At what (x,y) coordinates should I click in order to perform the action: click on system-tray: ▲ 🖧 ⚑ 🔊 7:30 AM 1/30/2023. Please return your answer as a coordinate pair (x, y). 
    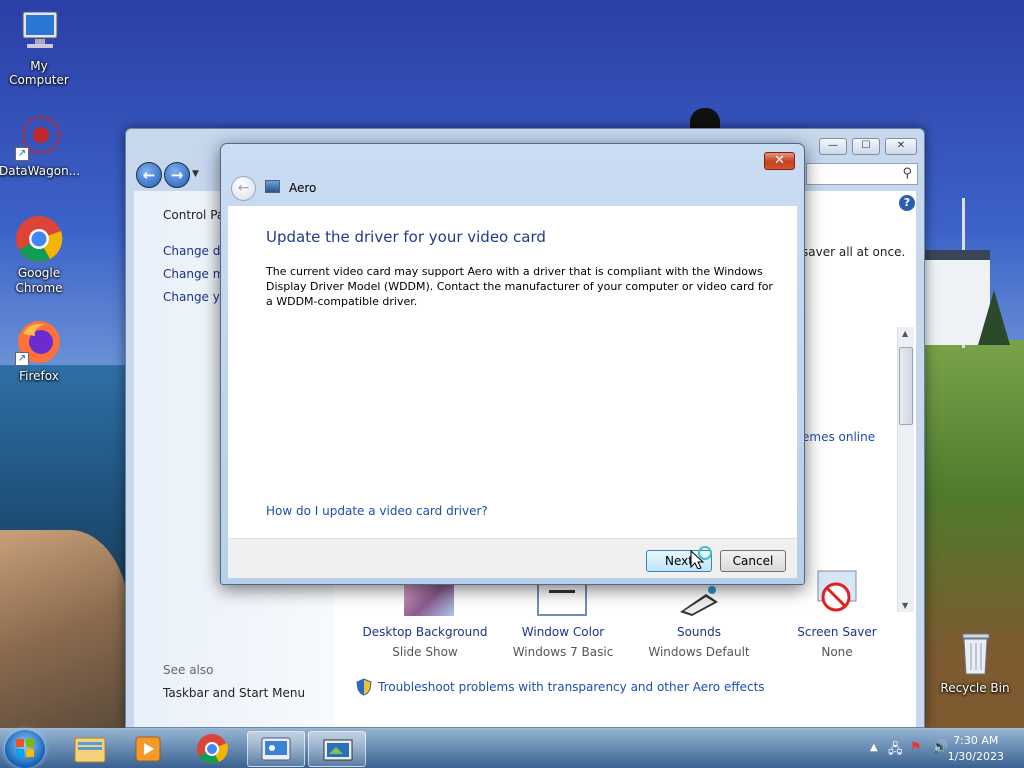
    Looking at the image, I should click on (934, 748).